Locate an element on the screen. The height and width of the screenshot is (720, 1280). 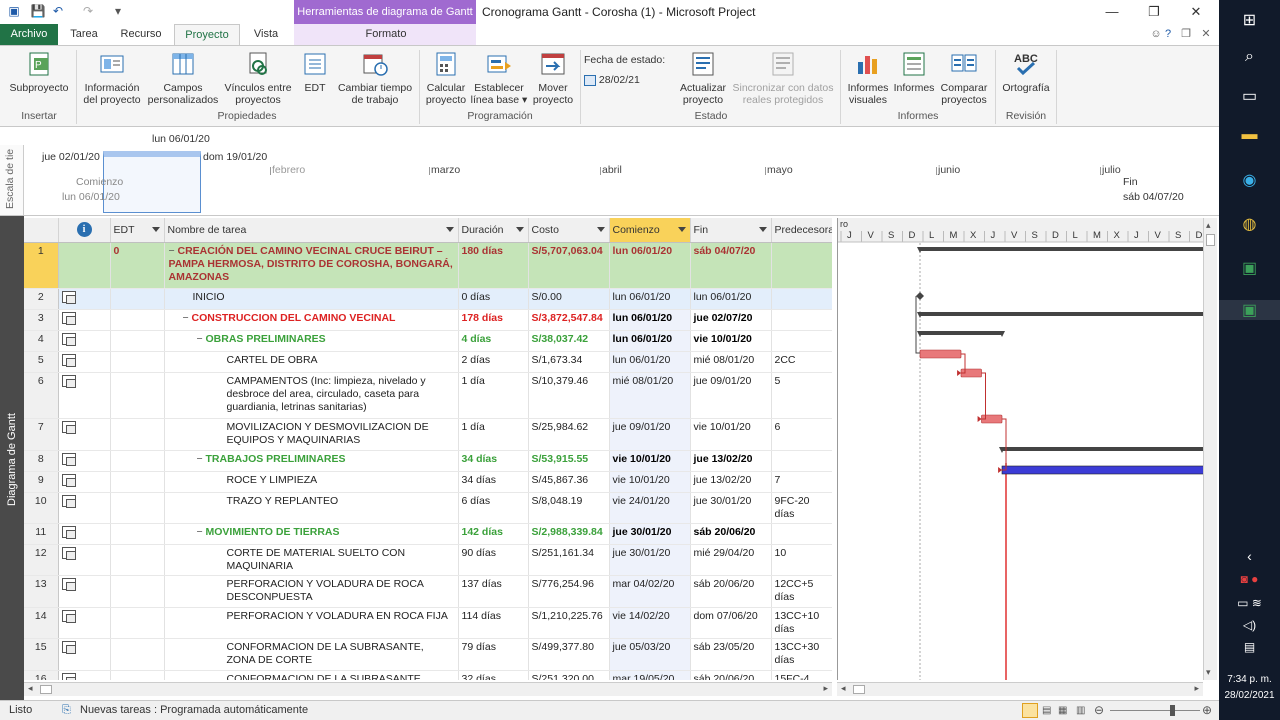
cell-start: vie 24/01/20 is located at coordinates (650, 508).